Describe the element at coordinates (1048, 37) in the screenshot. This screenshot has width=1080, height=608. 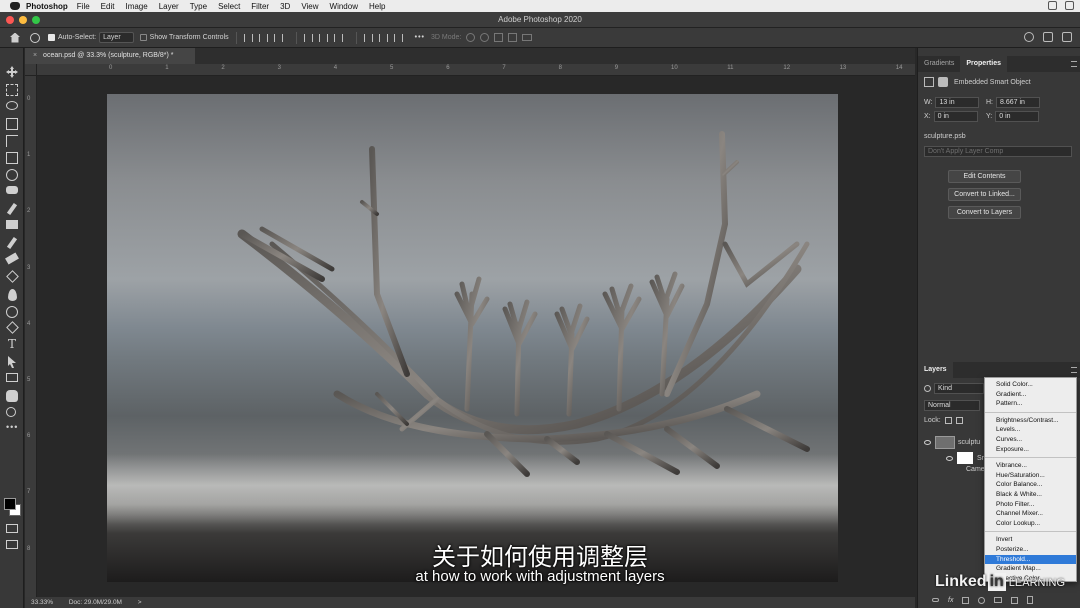
I see `workspace-icon` at that location.